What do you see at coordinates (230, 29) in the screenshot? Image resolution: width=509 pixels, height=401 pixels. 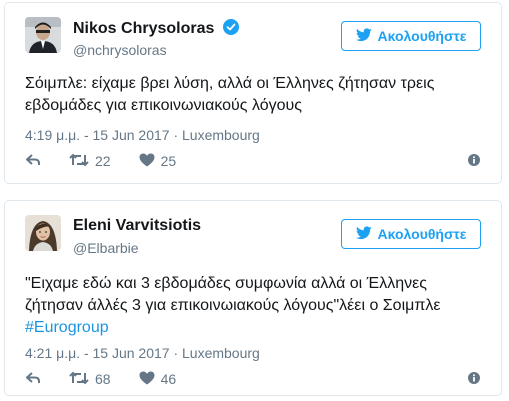 I see `verified-badge-icon` at bounding box center [230, 29].